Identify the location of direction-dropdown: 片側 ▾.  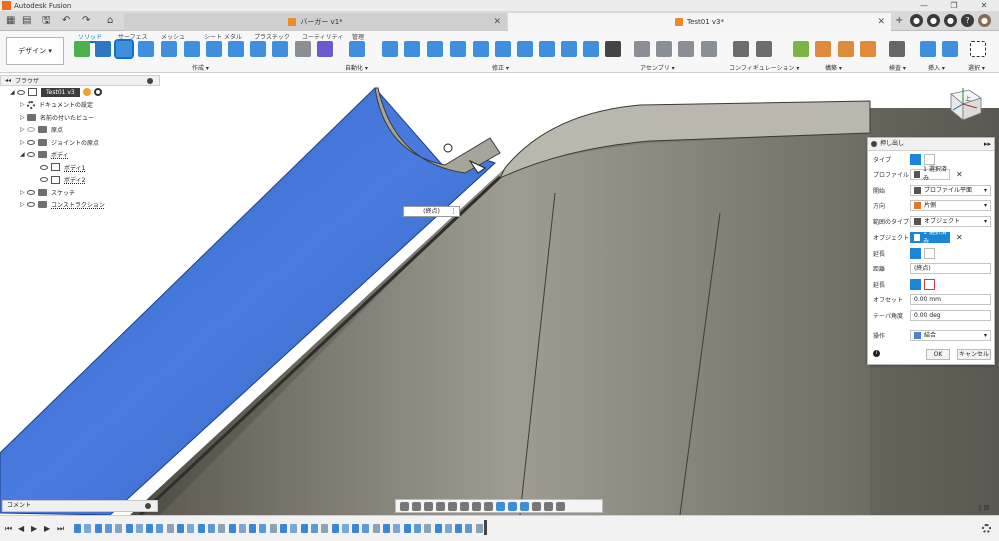
(950, 205).